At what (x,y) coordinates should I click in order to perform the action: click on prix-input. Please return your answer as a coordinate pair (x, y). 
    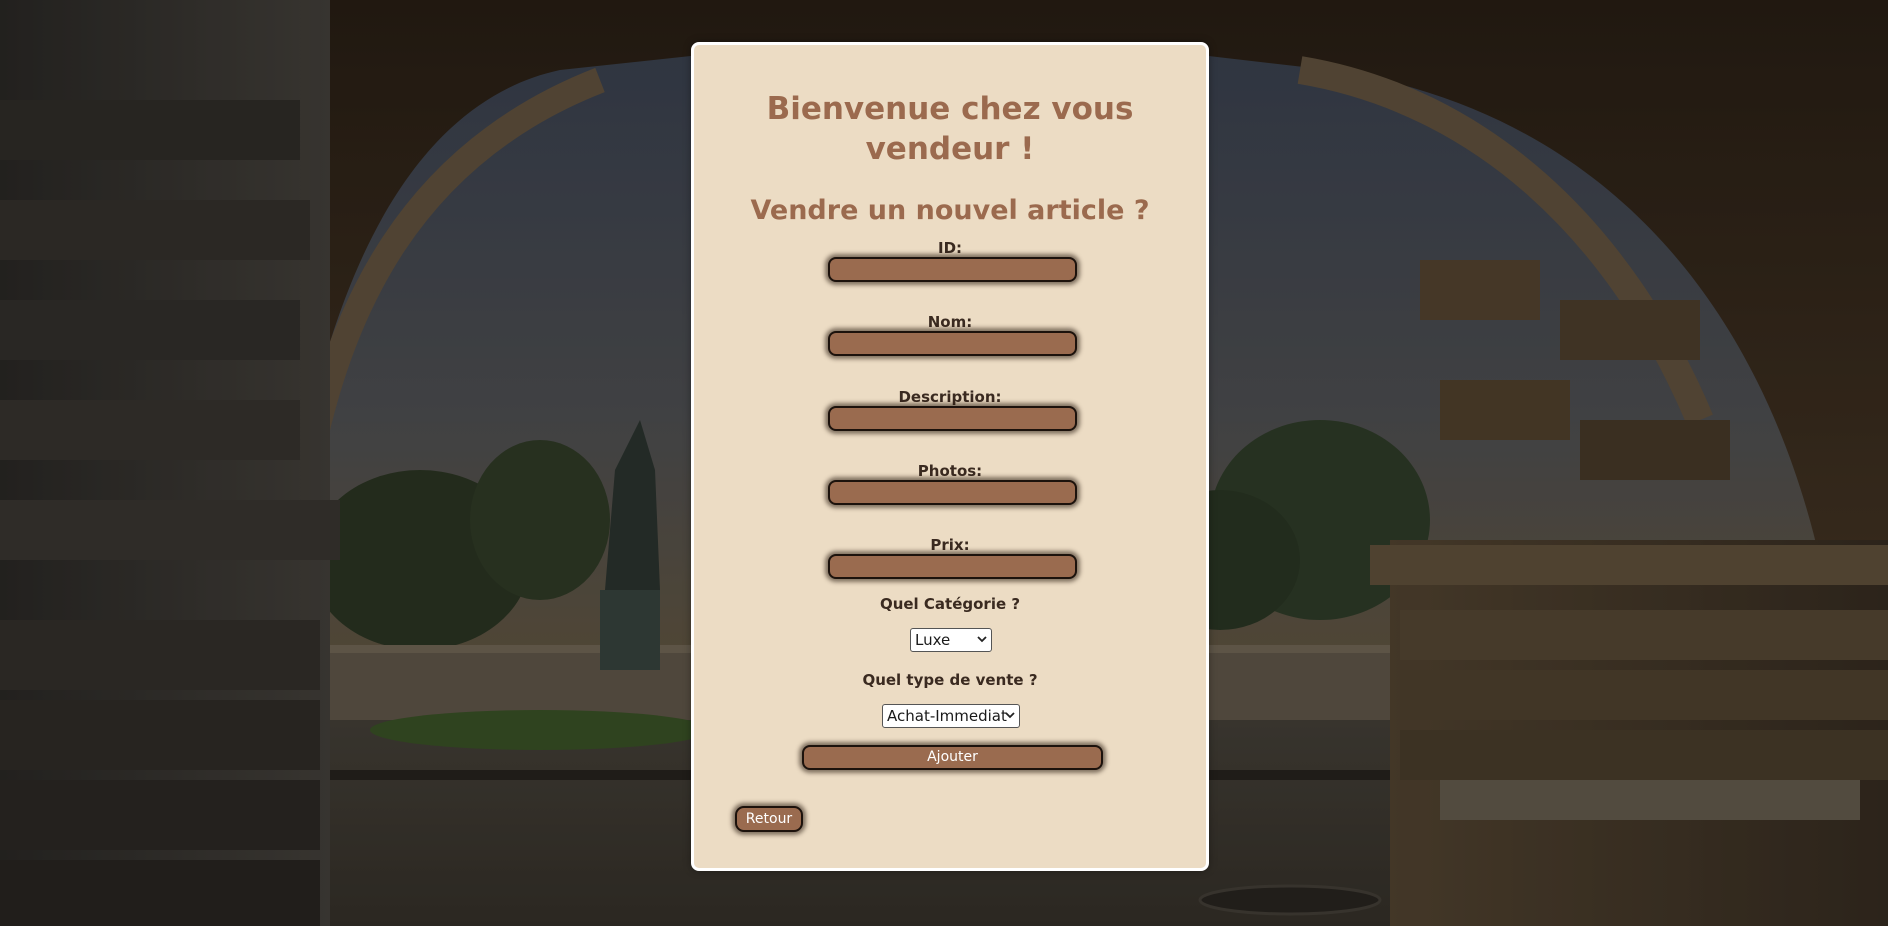
    Looking at the image, I should click on (952, 566).